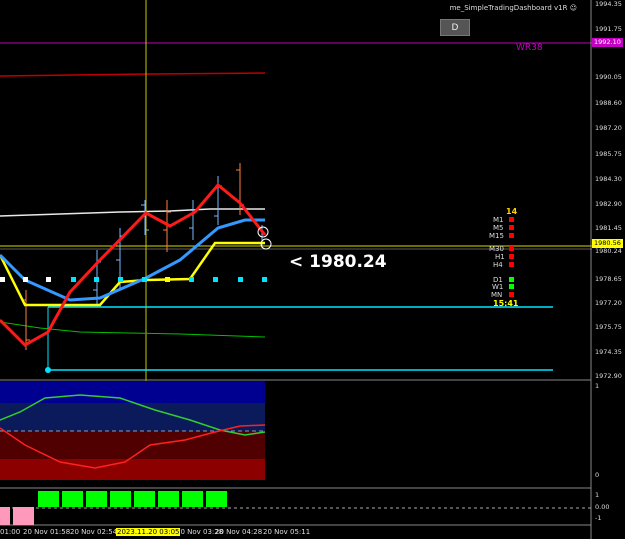  What do you see at coordinates (10, 532) in the screenshot?
I see `time-tick: 01:00` at bounding box center [10, 532].